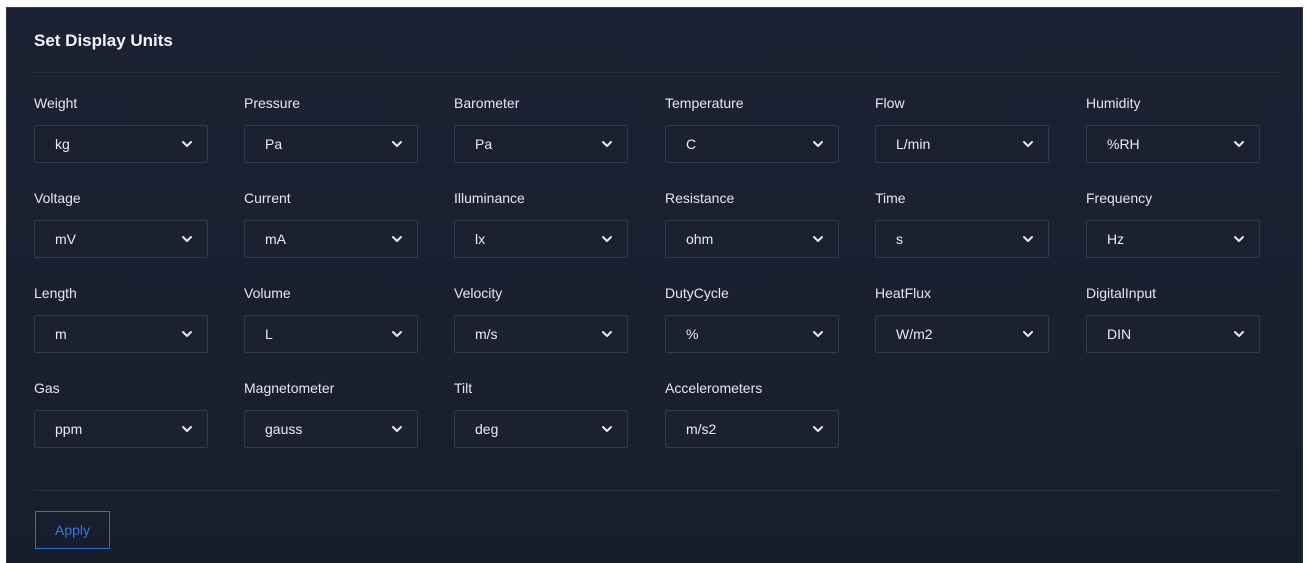  I want to click on digitalinput-selected-unit: DIN, so click(1119, 334).